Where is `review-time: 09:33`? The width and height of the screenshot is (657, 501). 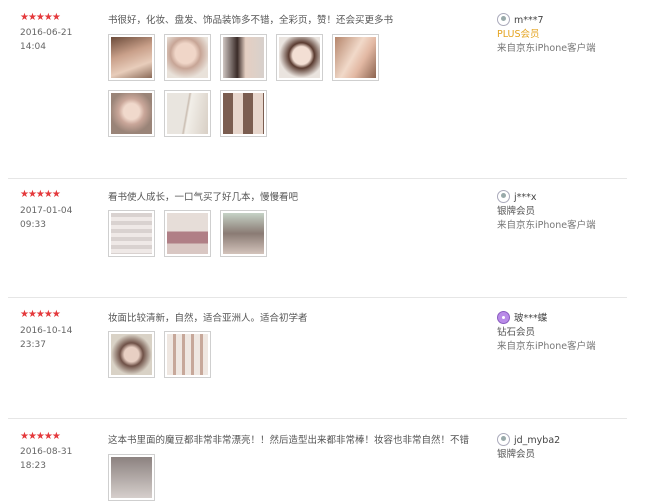
review-time: 09:33 is located at coordinates (33, 225).